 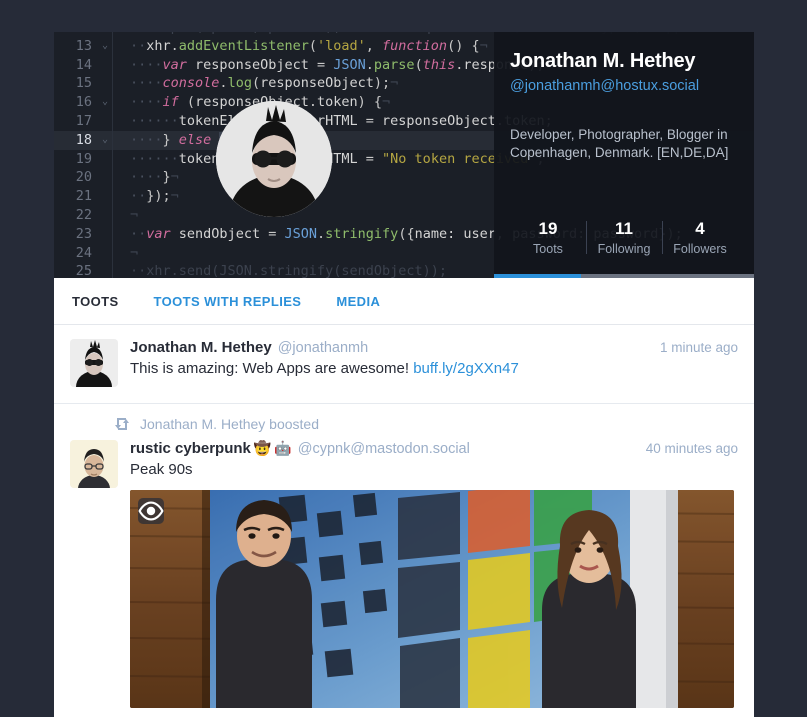 What do you see at coordinates (83, 102) in the screenshot?
I see `line-number: 16` at bounding box center [83, 102].